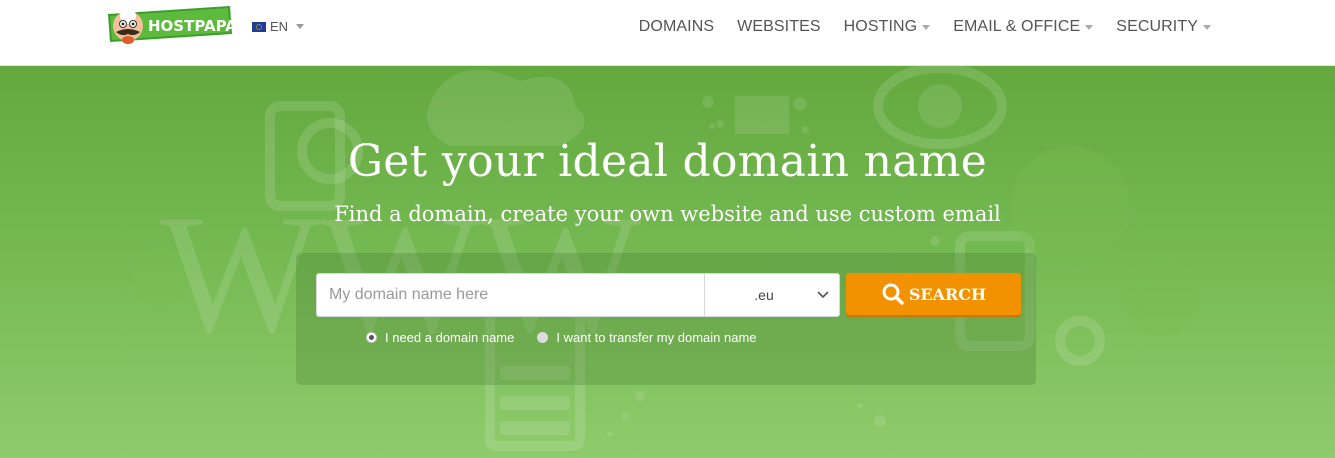 This screenshot has height=458, width=1335. I want to click on nav-label: DOMAINS, so click(676, 26).